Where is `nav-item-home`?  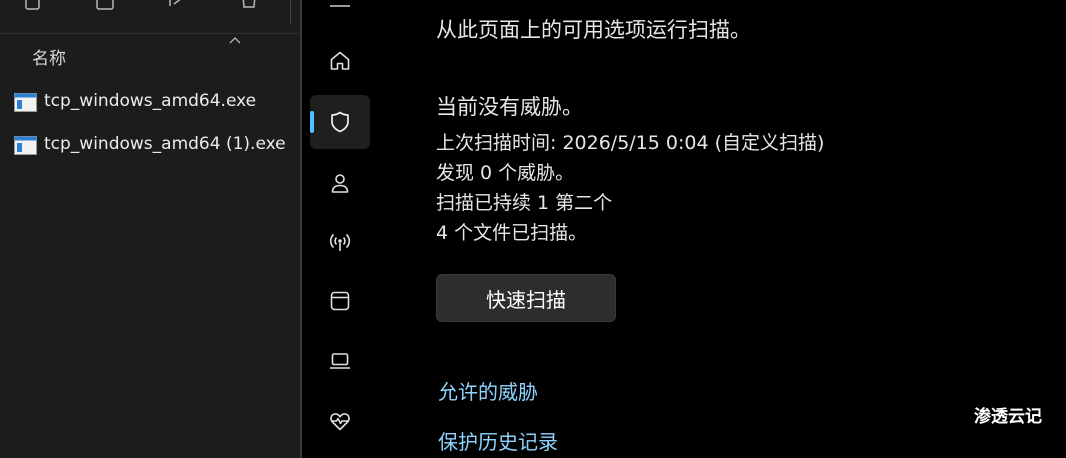 nav-item-home is located at coordinates (340, 61).